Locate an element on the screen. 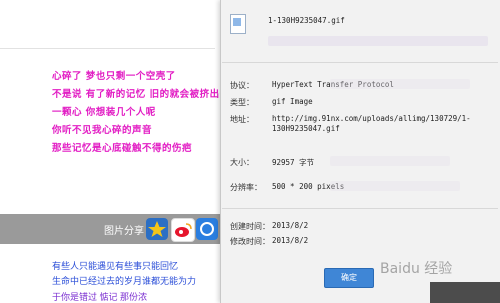  weibo-share-icon is located at coordinates (183, 230).